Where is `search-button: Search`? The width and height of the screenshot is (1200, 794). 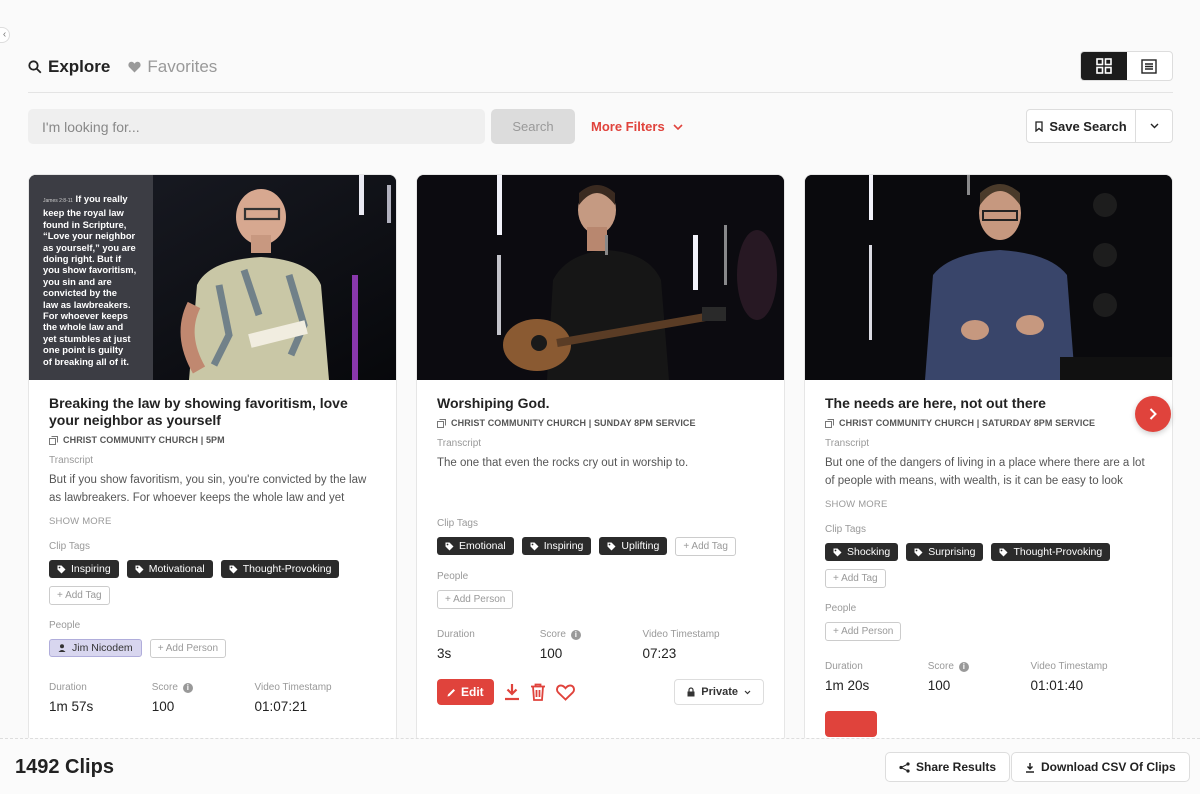
search-button: Search is located at coordinates (533, 126).